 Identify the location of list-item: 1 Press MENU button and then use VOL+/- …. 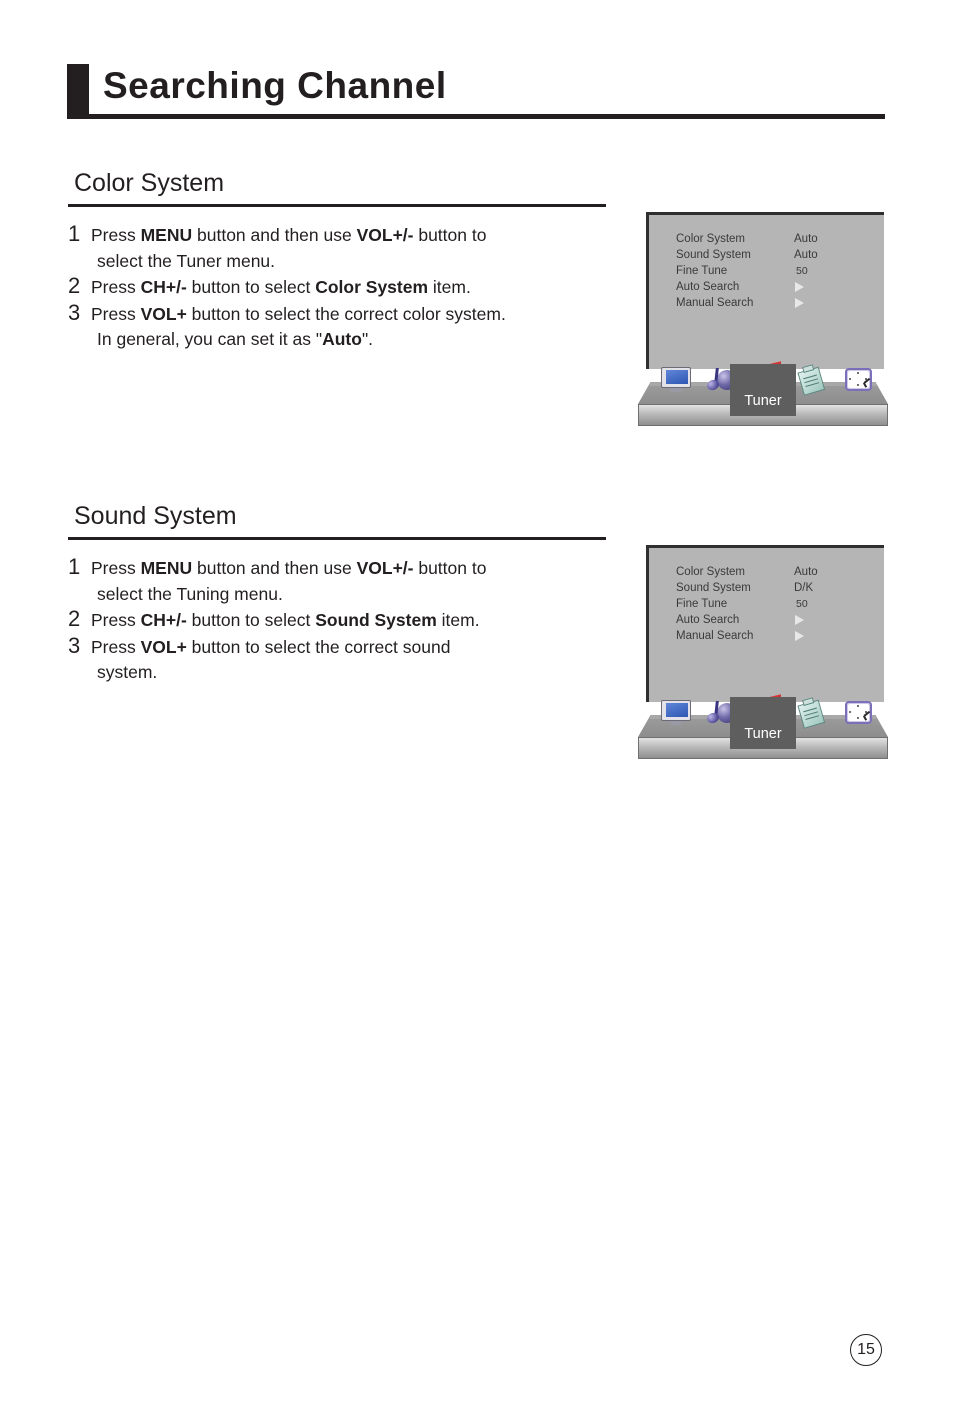
(348, 580).